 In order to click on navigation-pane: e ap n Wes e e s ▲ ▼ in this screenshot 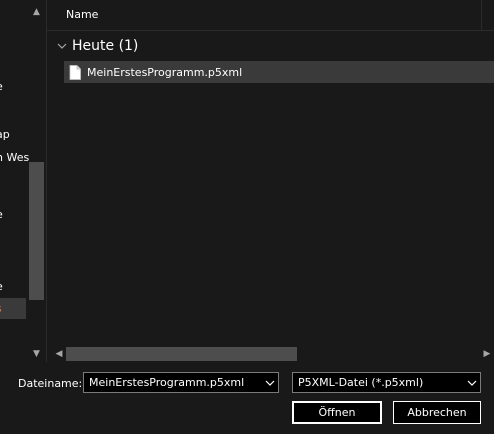, I will do `click(23, 181)`.